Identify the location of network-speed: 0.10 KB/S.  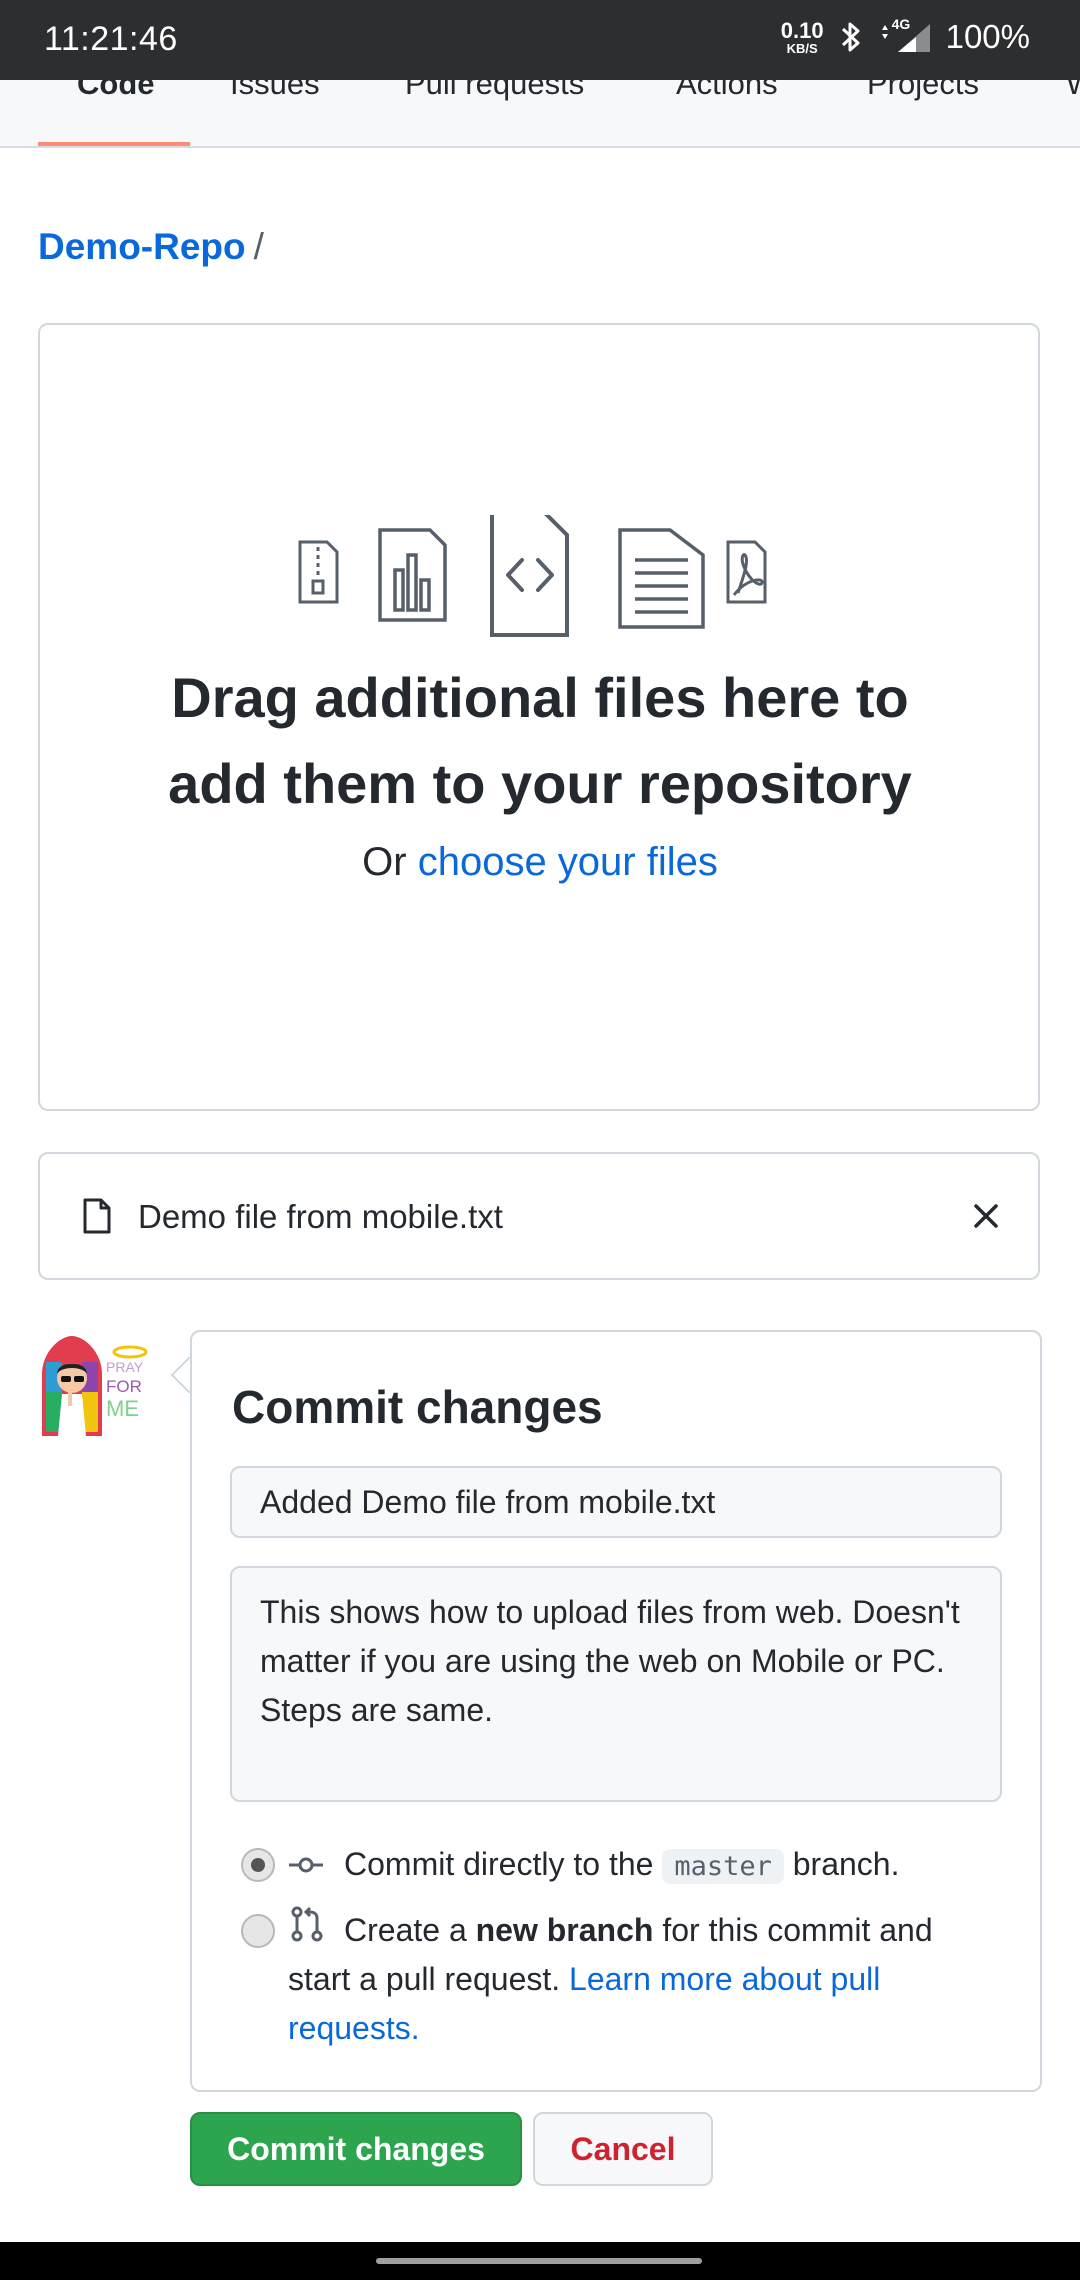
(802, 36).